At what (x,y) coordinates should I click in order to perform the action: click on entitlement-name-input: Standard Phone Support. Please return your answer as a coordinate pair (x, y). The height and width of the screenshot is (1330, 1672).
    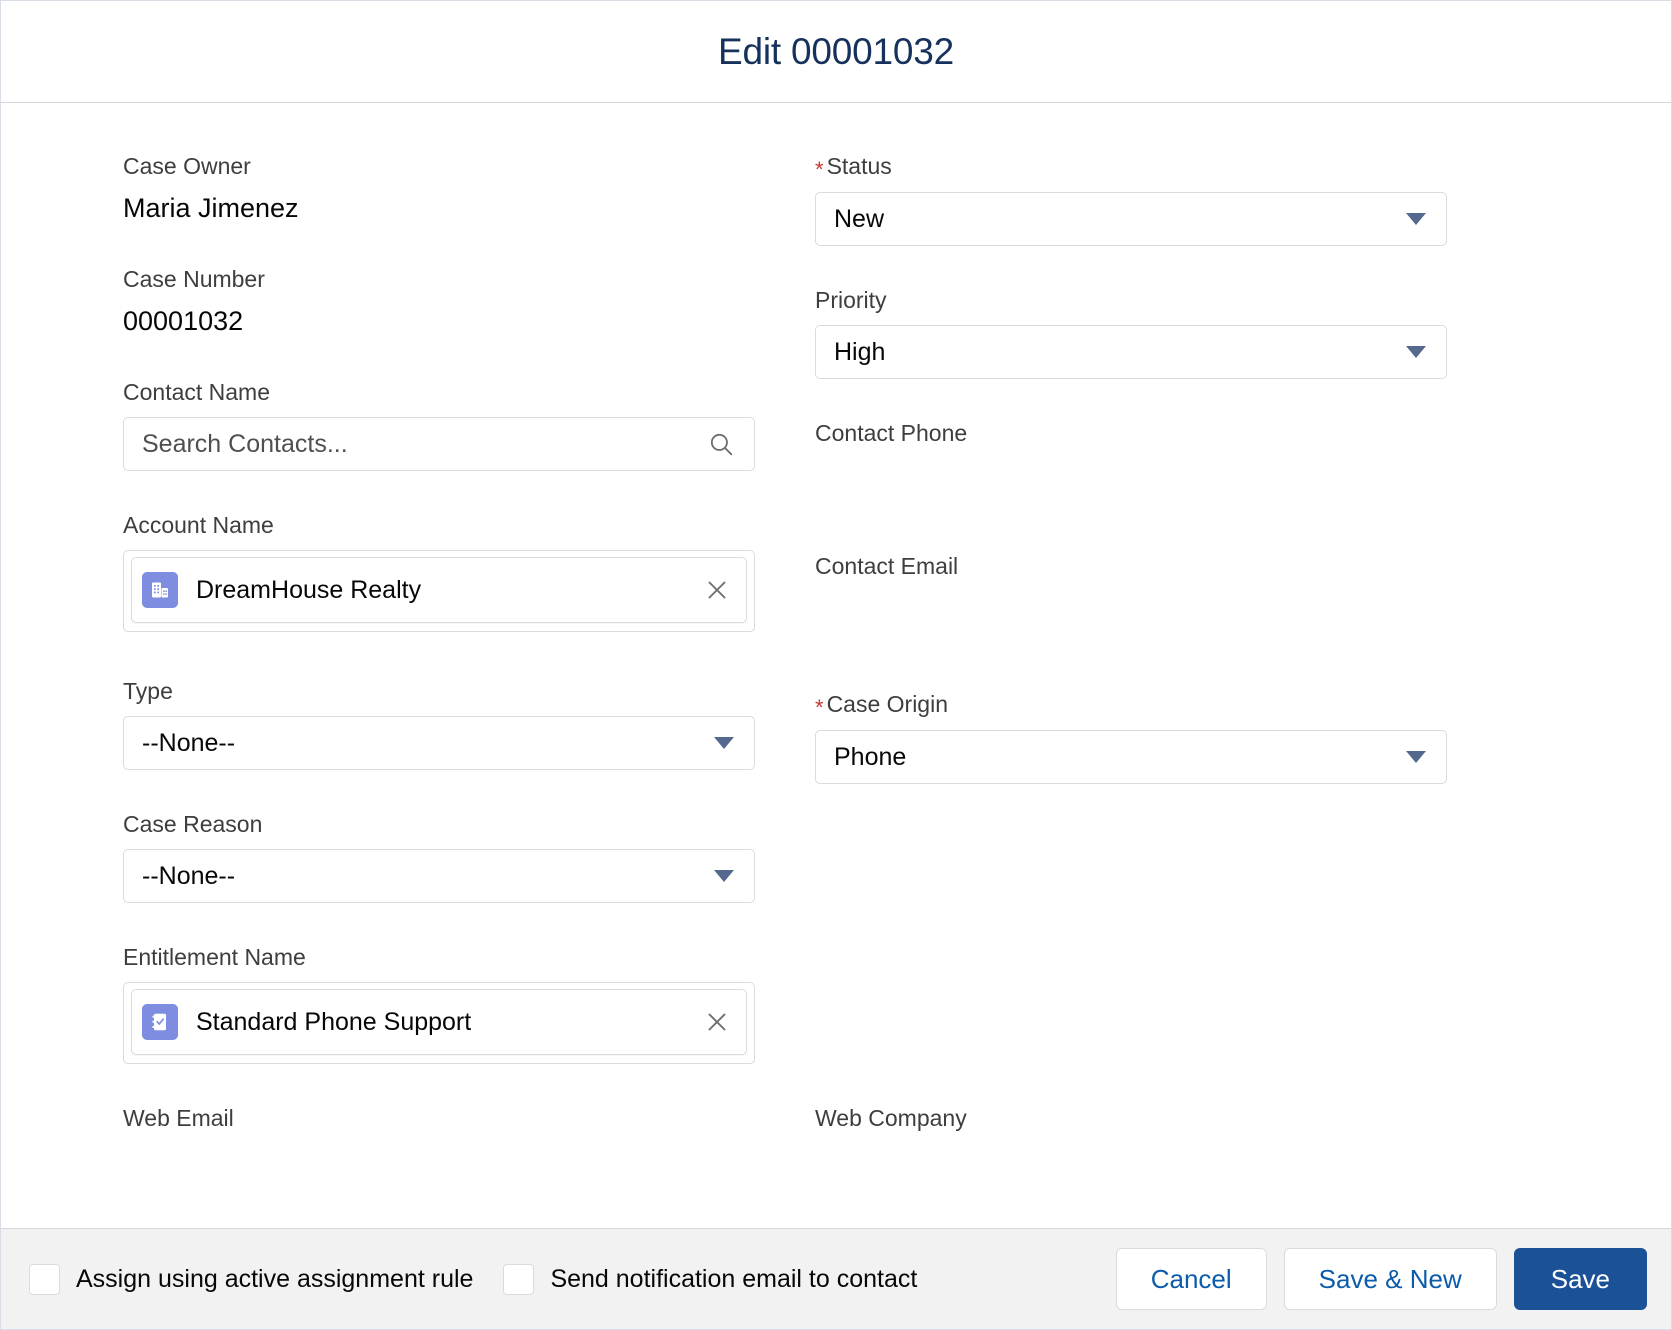
    Looking at the image, I should click on (439, 1023).